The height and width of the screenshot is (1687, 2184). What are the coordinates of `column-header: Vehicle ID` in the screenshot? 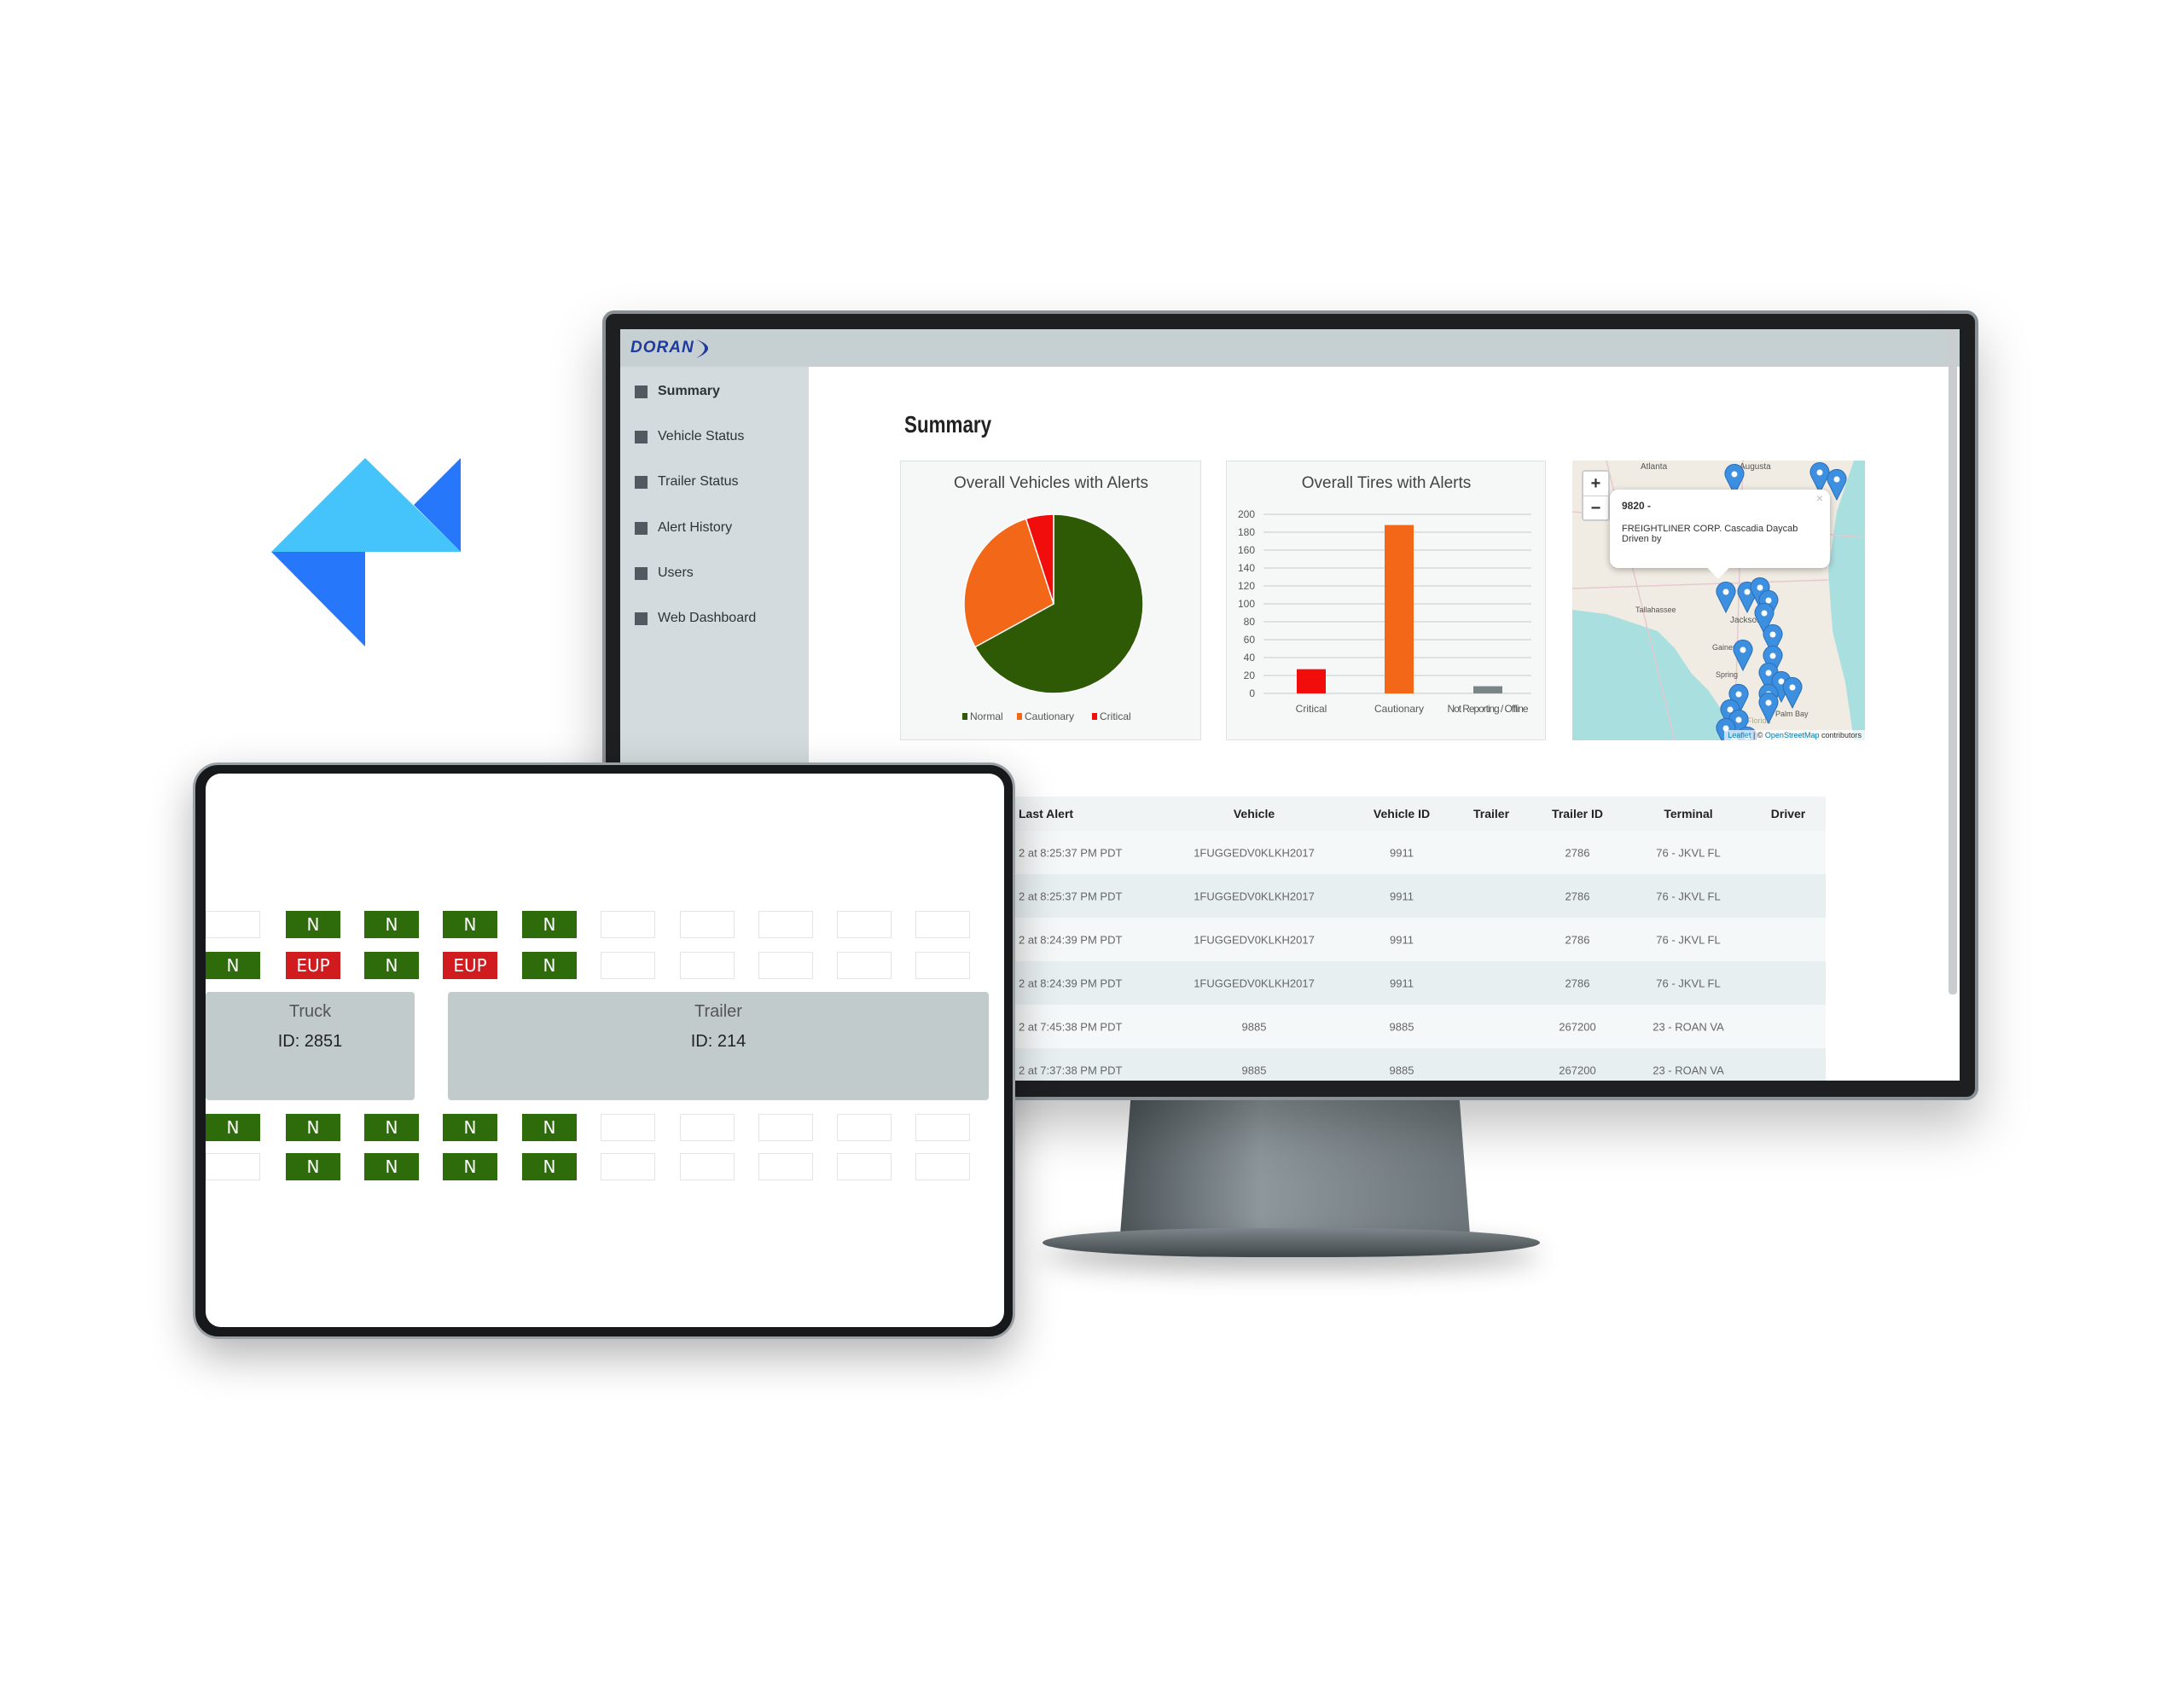 It's located at (1402, 814).